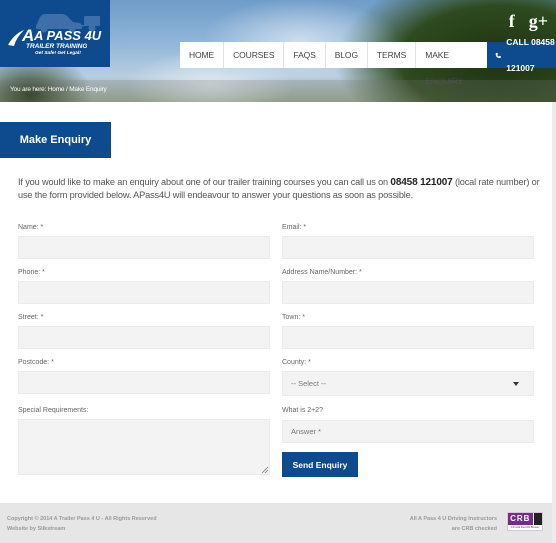  What do you see at coordinates (57, 46) in the screenshot?
I see `logo-tagline: TRAILER TRAINING` at bounding box center [57, 46].